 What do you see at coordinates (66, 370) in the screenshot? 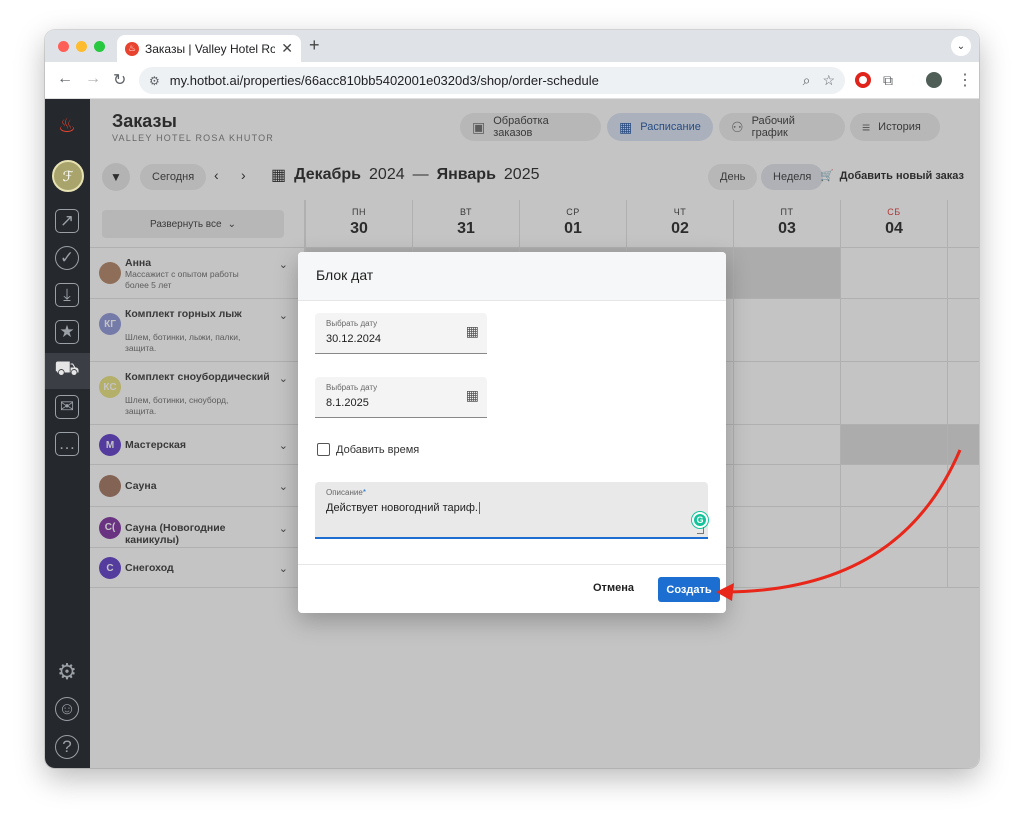
I see `shop-cart-icon: ⛟` at bounding box center [66, 370].